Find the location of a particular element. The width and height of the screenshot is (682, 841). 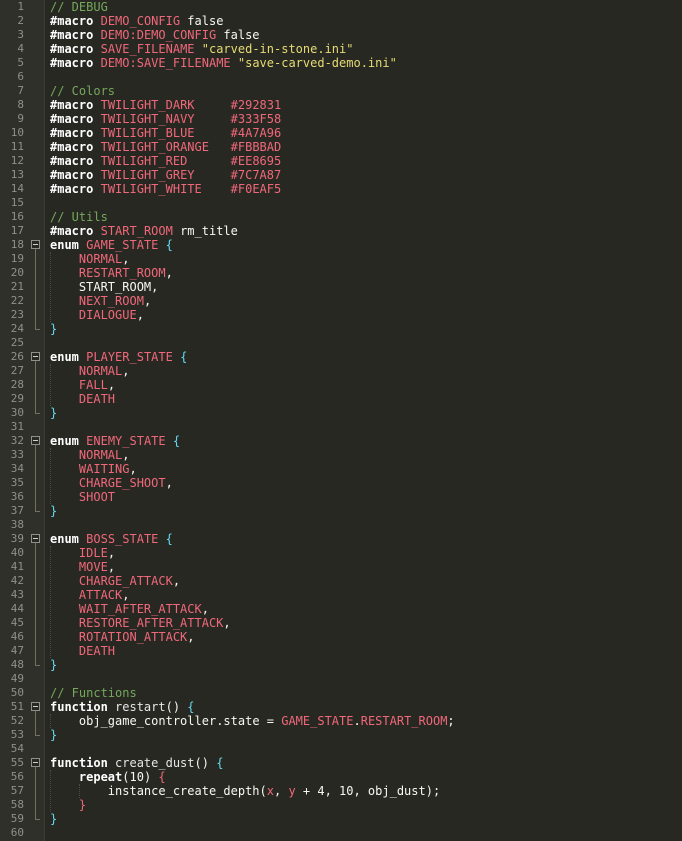

code-line: #macro TWILIGHT_BLUE #4A7A96 is located at coordinates (165, 133).